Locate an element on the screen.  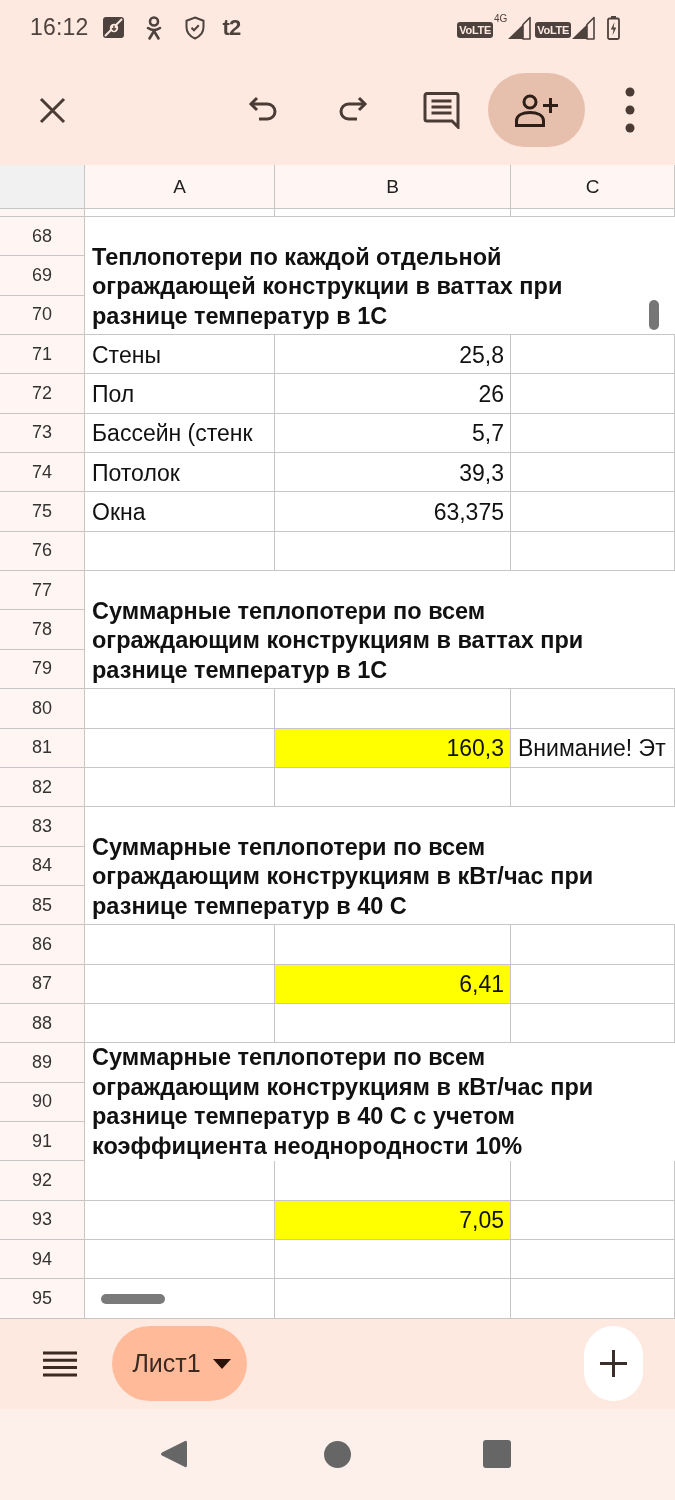
table-cell: 26 is located at coordinates (393, 394).